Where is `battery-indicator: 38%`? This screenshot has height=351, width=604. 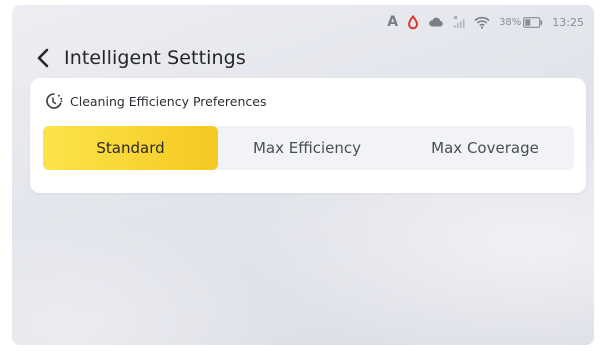
battery-indicator: 38% is located at coordinates (521, 22).